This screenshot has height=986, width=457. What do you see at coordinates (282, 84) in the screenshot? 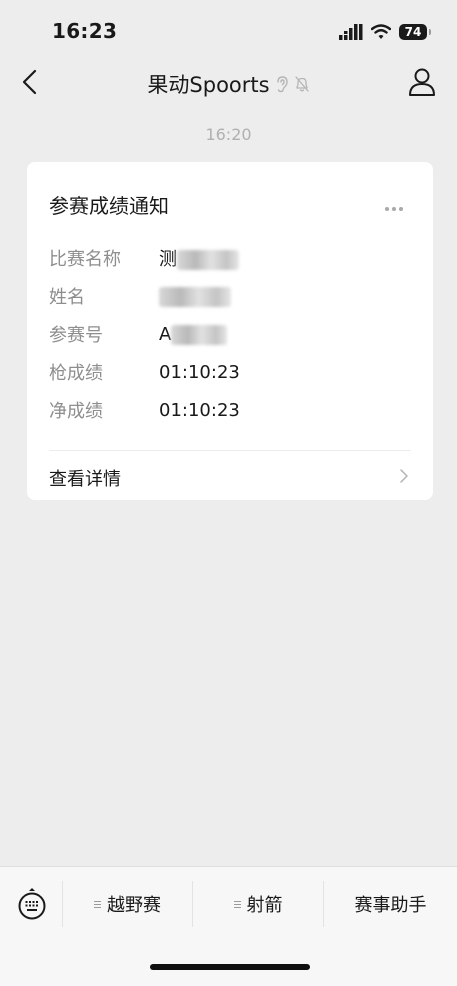
I see `ear-icon` at bounding box center [282, 84].